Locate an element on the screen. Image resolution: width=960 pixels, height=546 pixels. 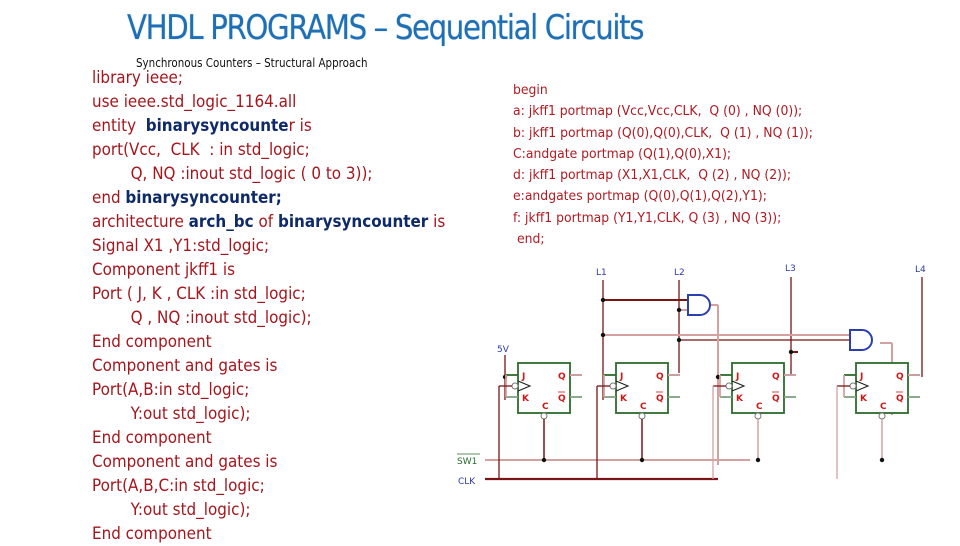
code-text: Port ( J, K , CLK :in std_logic; is located at coordinates (199, 293).